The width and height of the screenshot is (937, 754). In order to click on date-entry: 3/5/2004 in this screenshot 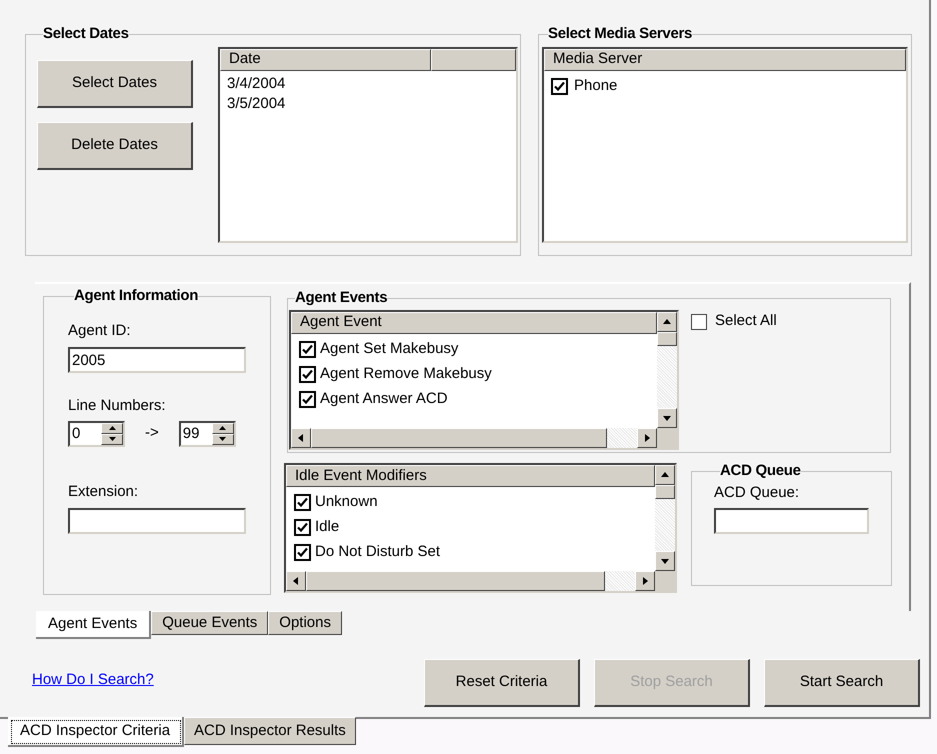, I will do `click(371, 104)`.